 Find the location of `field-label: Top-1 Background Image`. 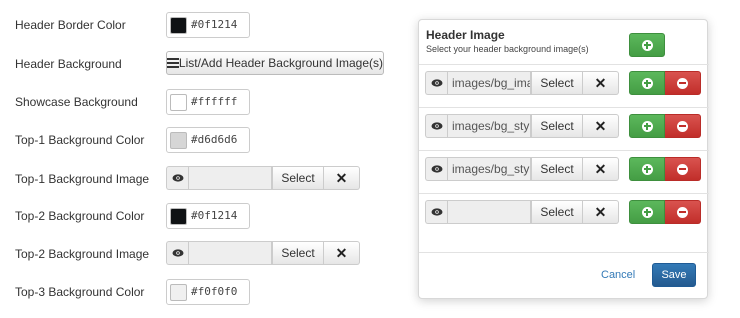

field-label: Top-1 Background Image is located at coordinates (82, 179).